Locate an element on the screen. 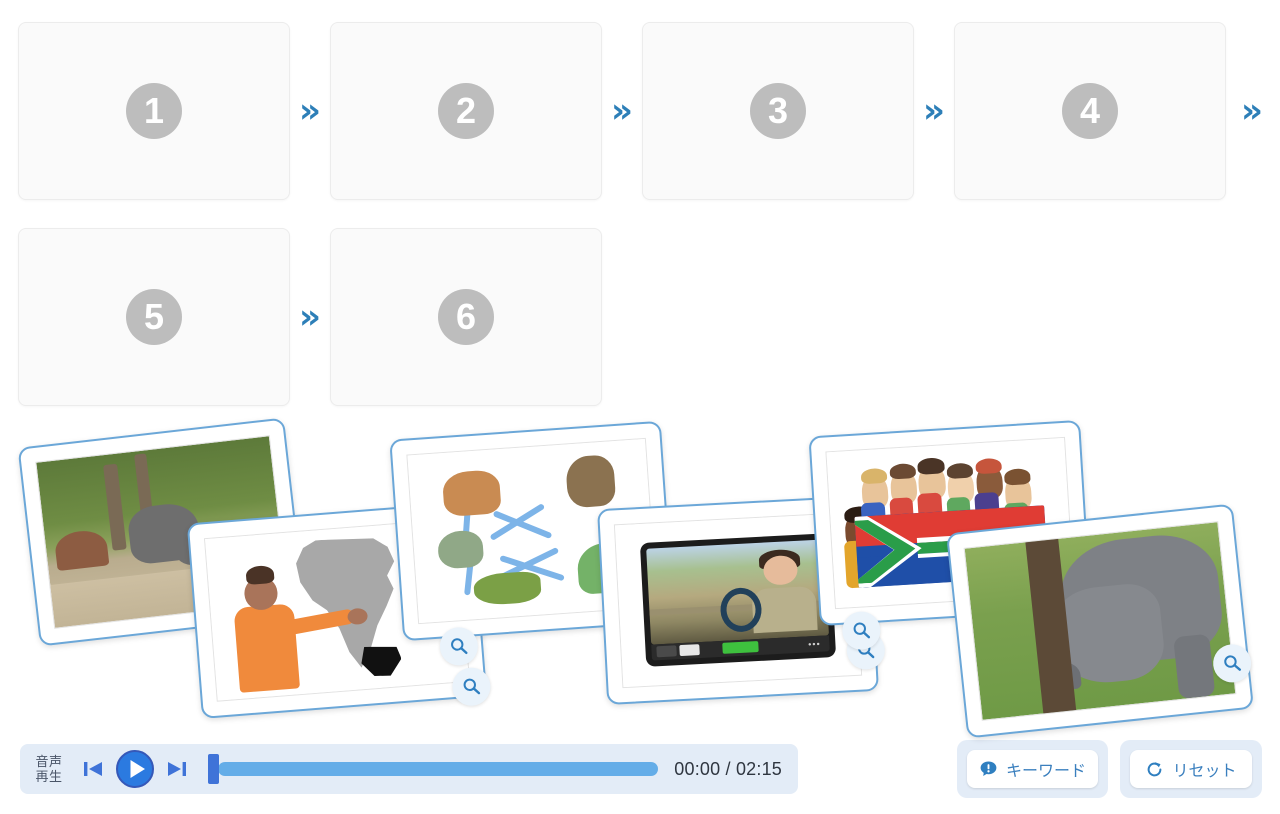  play-button is located at coordinates (135, 769).